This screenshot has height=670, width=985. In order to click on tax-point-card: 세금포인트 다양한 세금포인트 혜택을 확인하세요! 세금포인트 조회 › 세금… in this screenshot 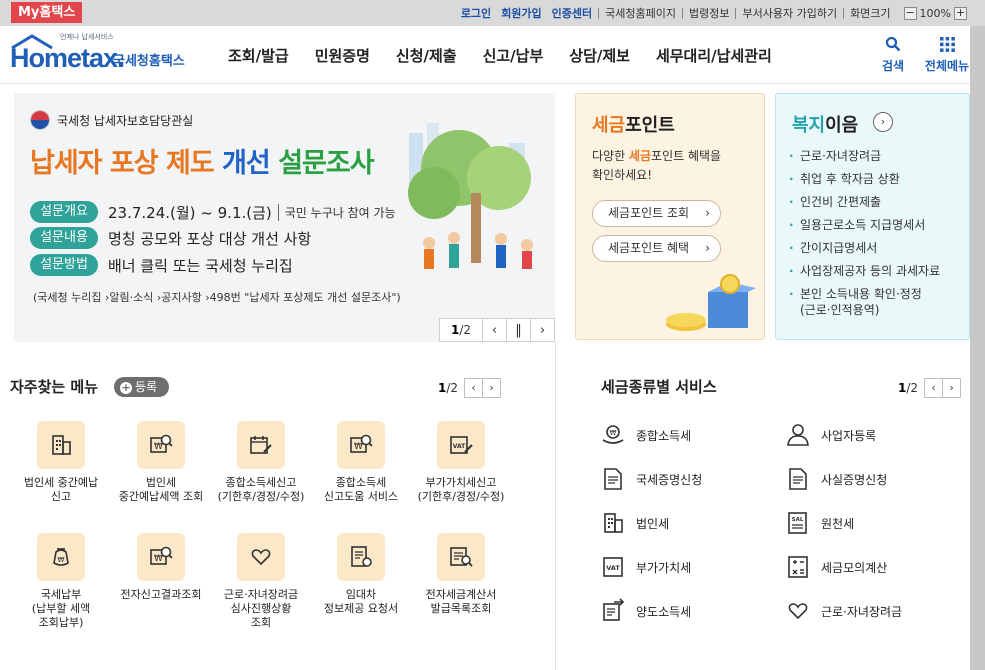, I will do `click(670, 216)`.